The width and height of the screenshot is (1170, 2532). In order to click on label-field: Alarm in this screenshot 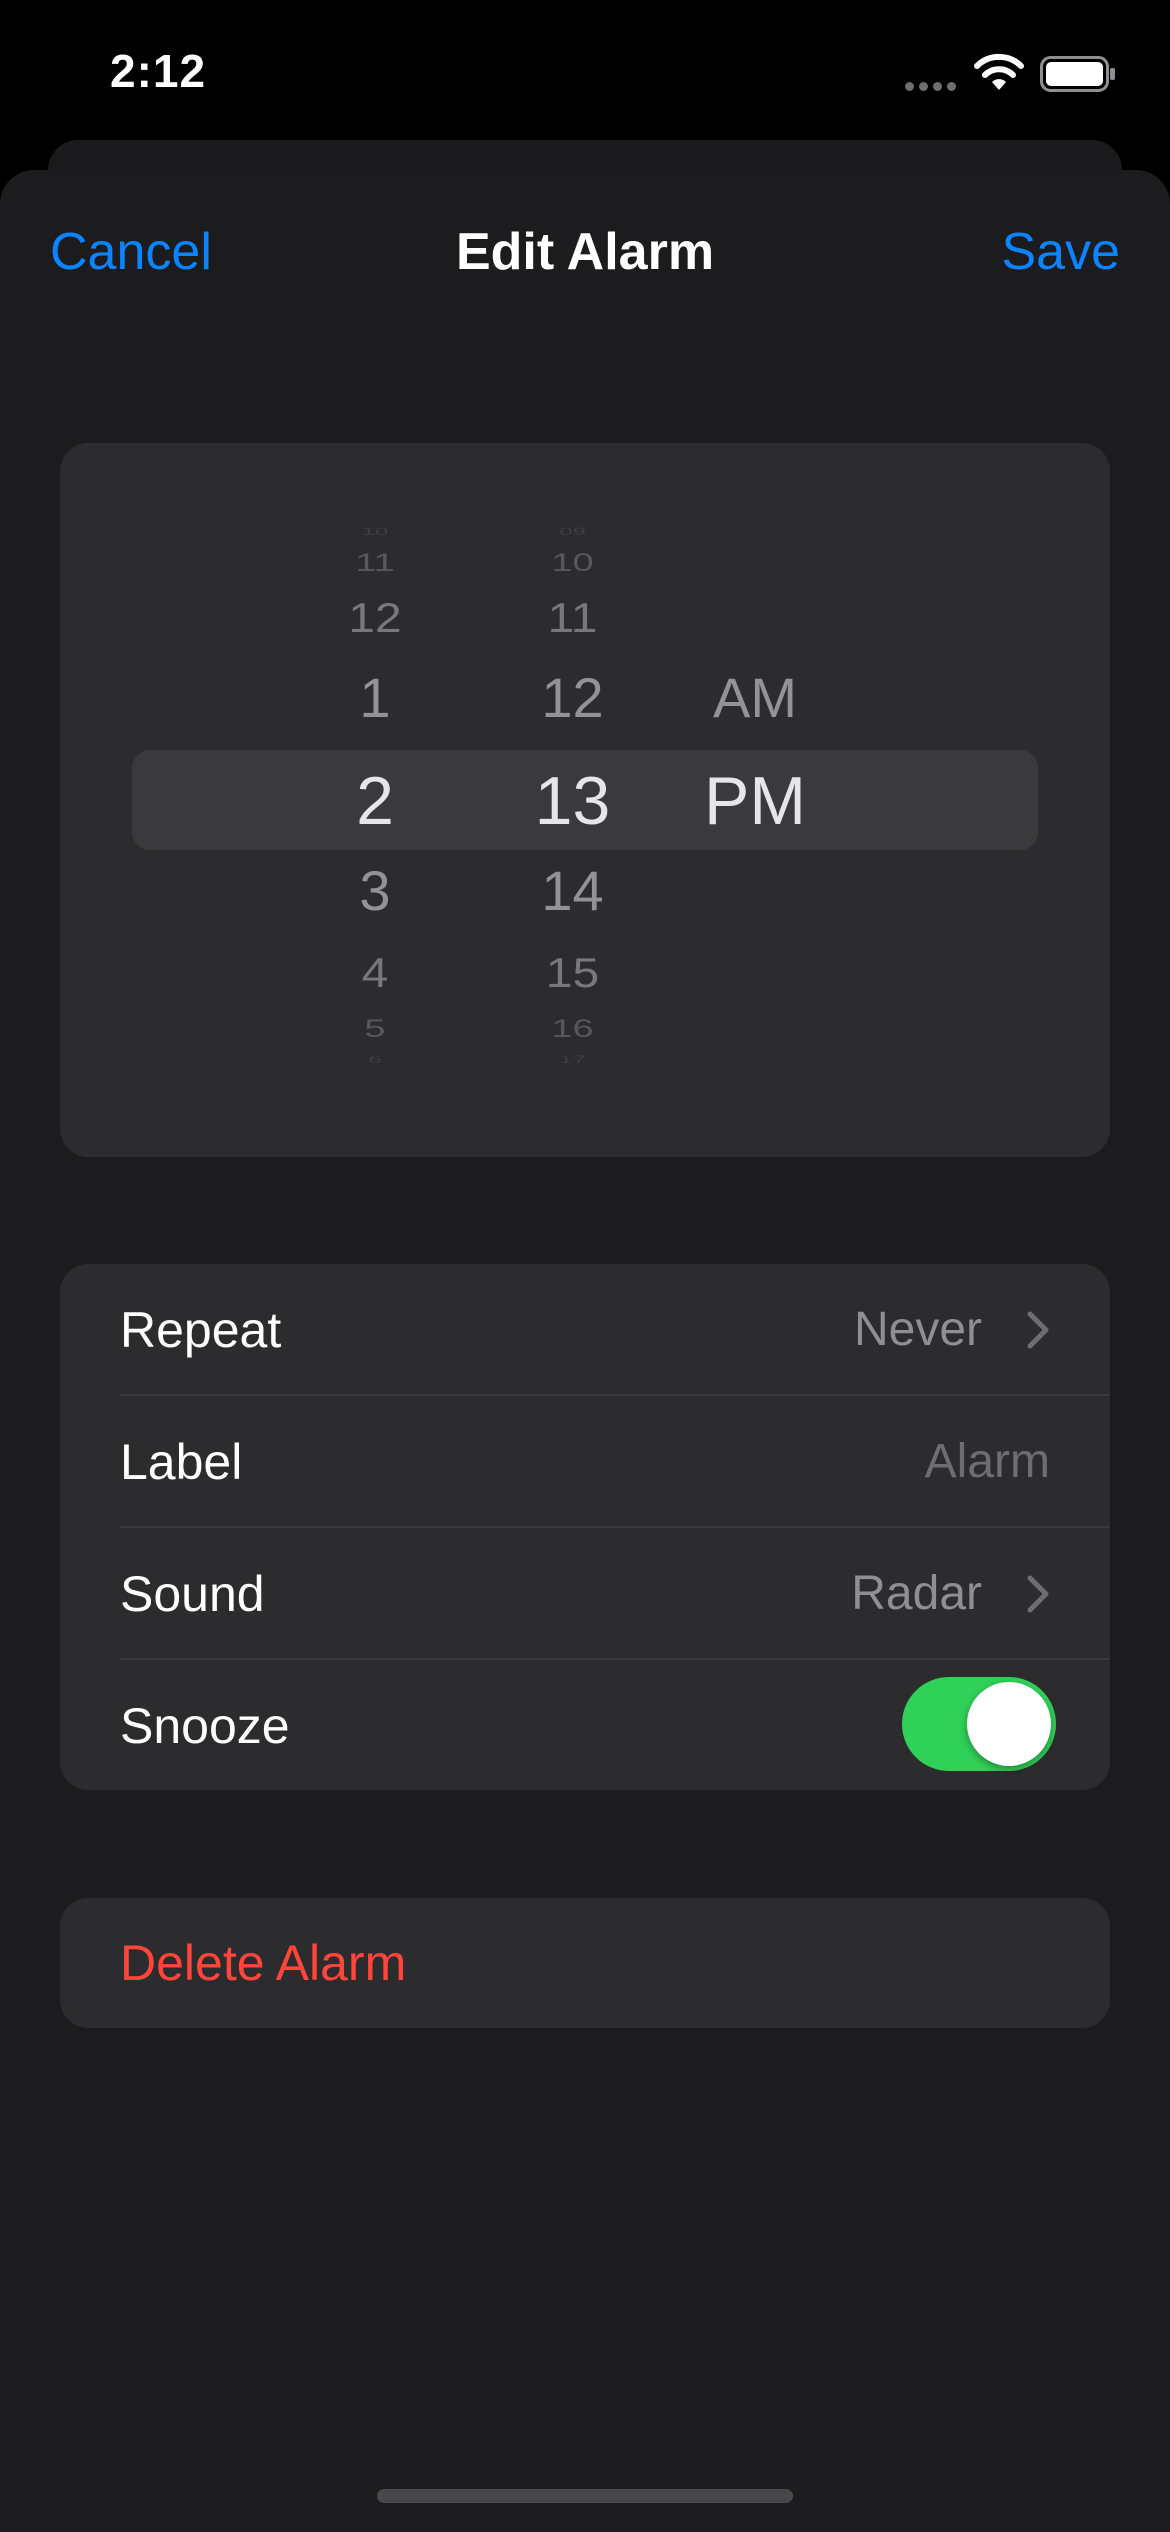, I will do `click(987, 1462)`.